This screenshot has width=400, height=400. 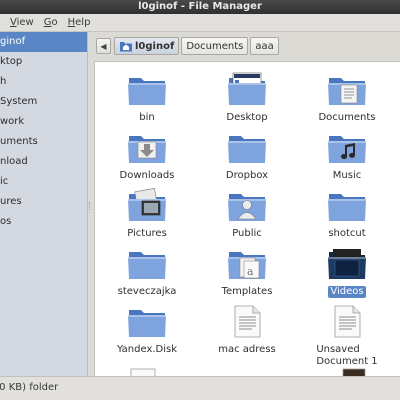 I want to click on sidebar-item: ures, so click(x=43, y=202).